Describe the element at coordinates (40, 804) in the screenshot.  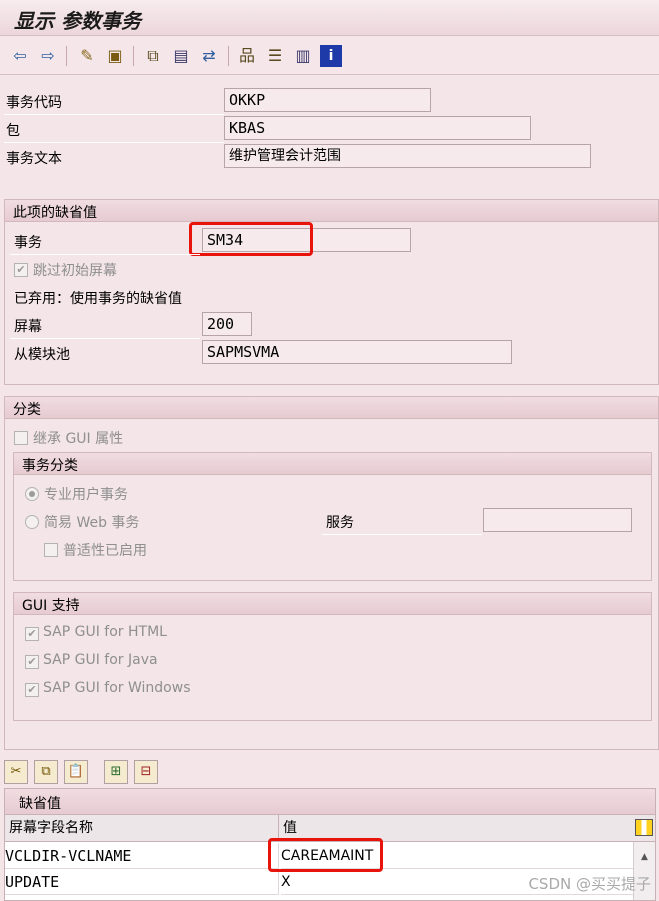
I see `table-title: 缺省值` at that location.